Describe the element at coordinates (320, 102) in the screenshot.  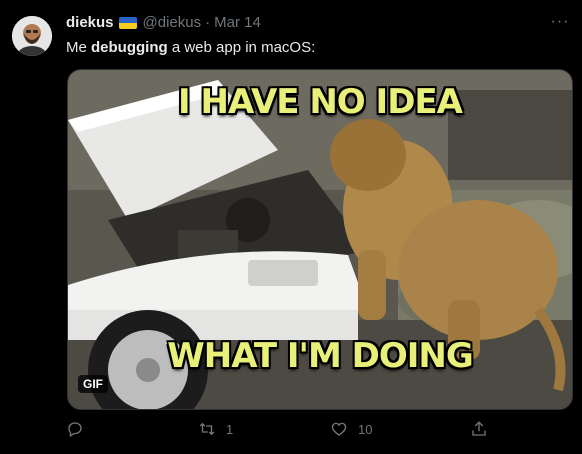
I see `gif-caption-top: I HAVE NO IDEA` at that location.